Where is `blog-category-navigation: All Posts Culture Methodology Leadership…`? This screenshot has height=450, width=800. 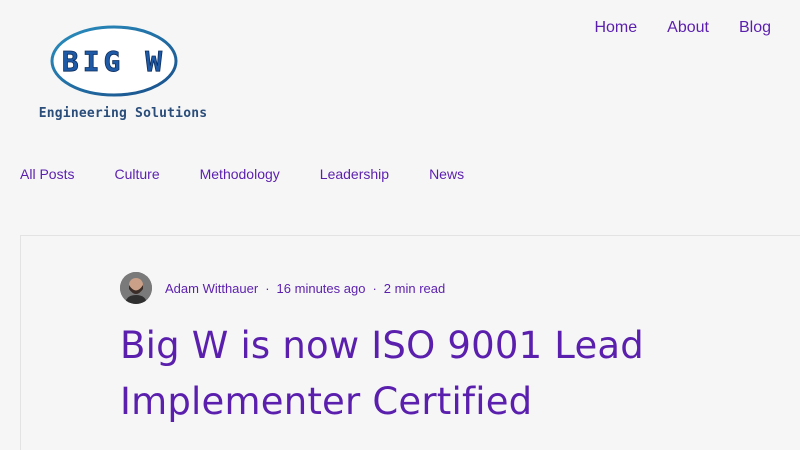
blog-category-navigation: All Posts Culture Methodology Leadership… is located at coordinates (242, 174).